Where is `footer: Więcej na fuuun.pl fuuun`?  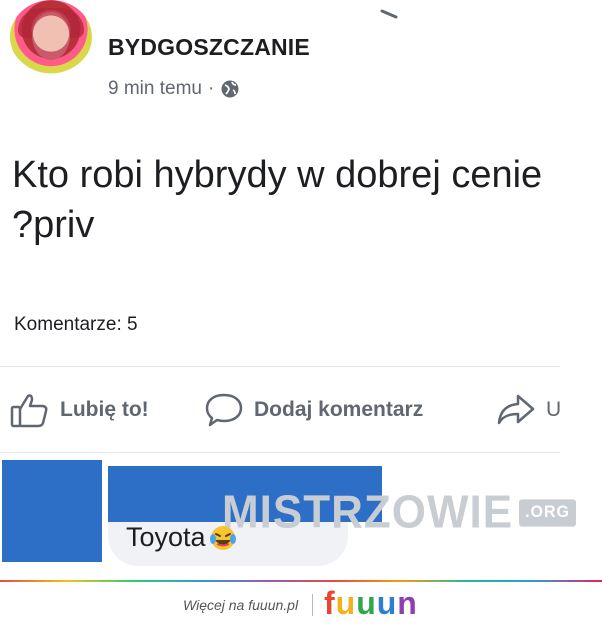
footer: Więcej na fuuun.pl fuuun is located at coordinates (301, 603).